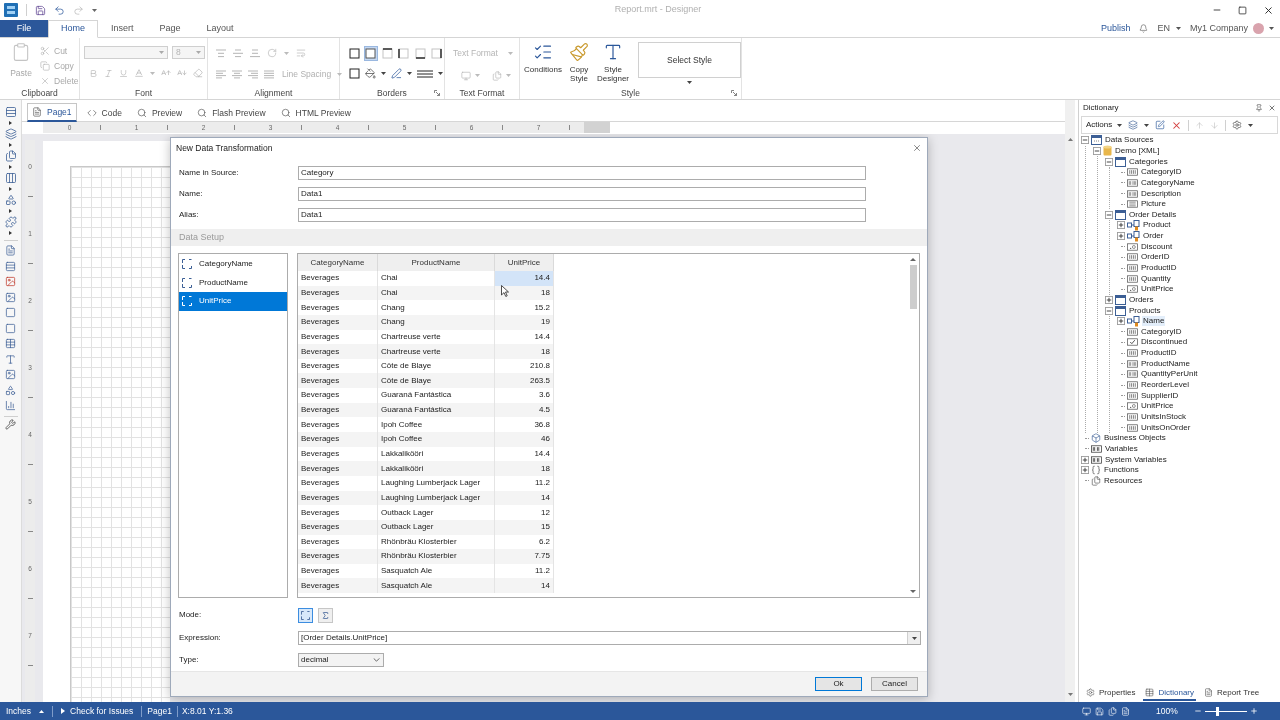  Describe the element at coordinates (139, 73) in the screenshot. I see `font-color-icon` at that location.